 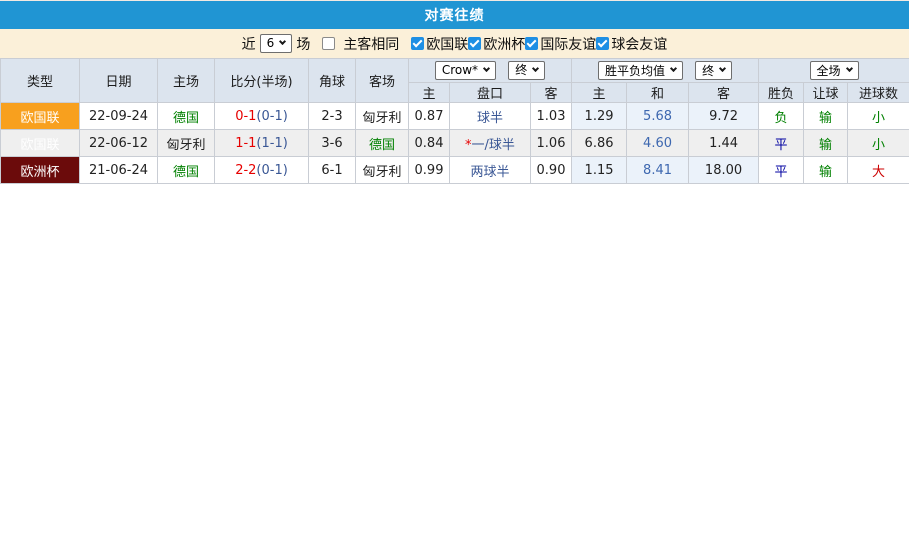 I want to click on competition-checkbox-intl-friendly, so click(x=532, y=43).